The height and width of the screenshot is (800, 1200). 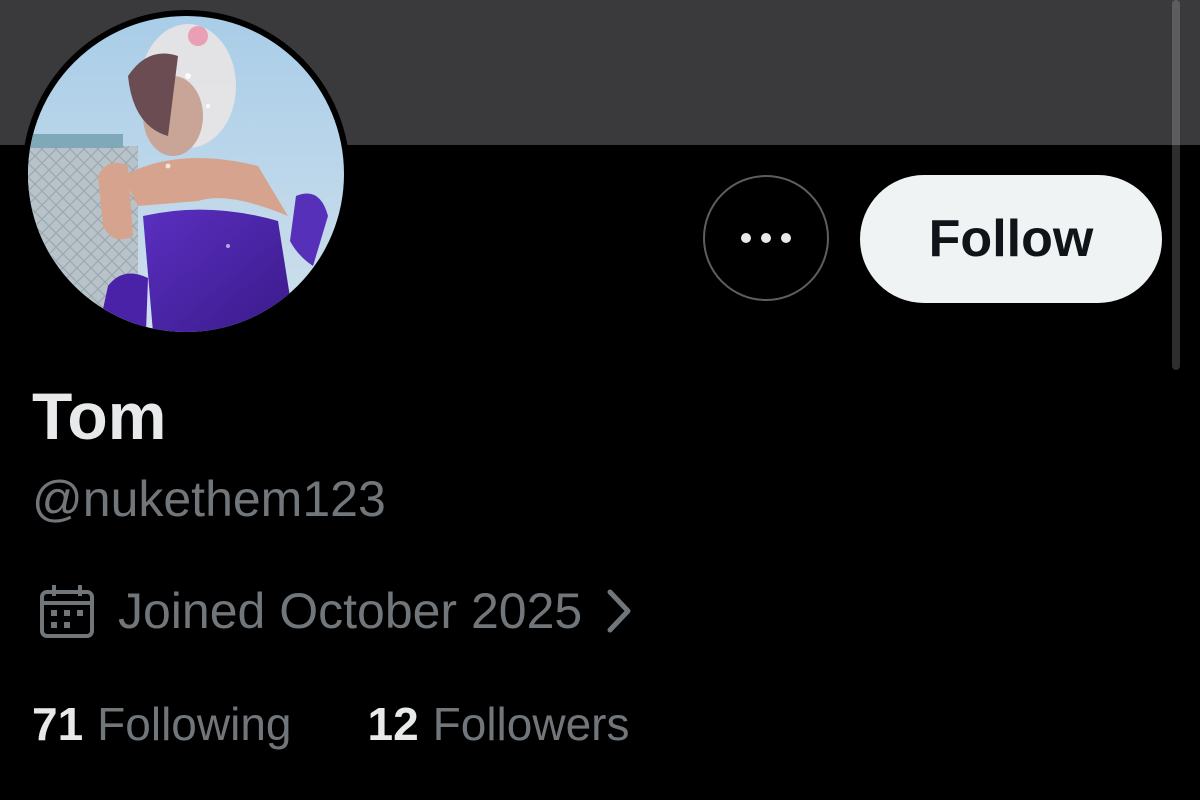 What do you see at coordinates (1011, 239) in the screenshot?
I see `follow-button: Follow` at bounding box center [1011, 239].